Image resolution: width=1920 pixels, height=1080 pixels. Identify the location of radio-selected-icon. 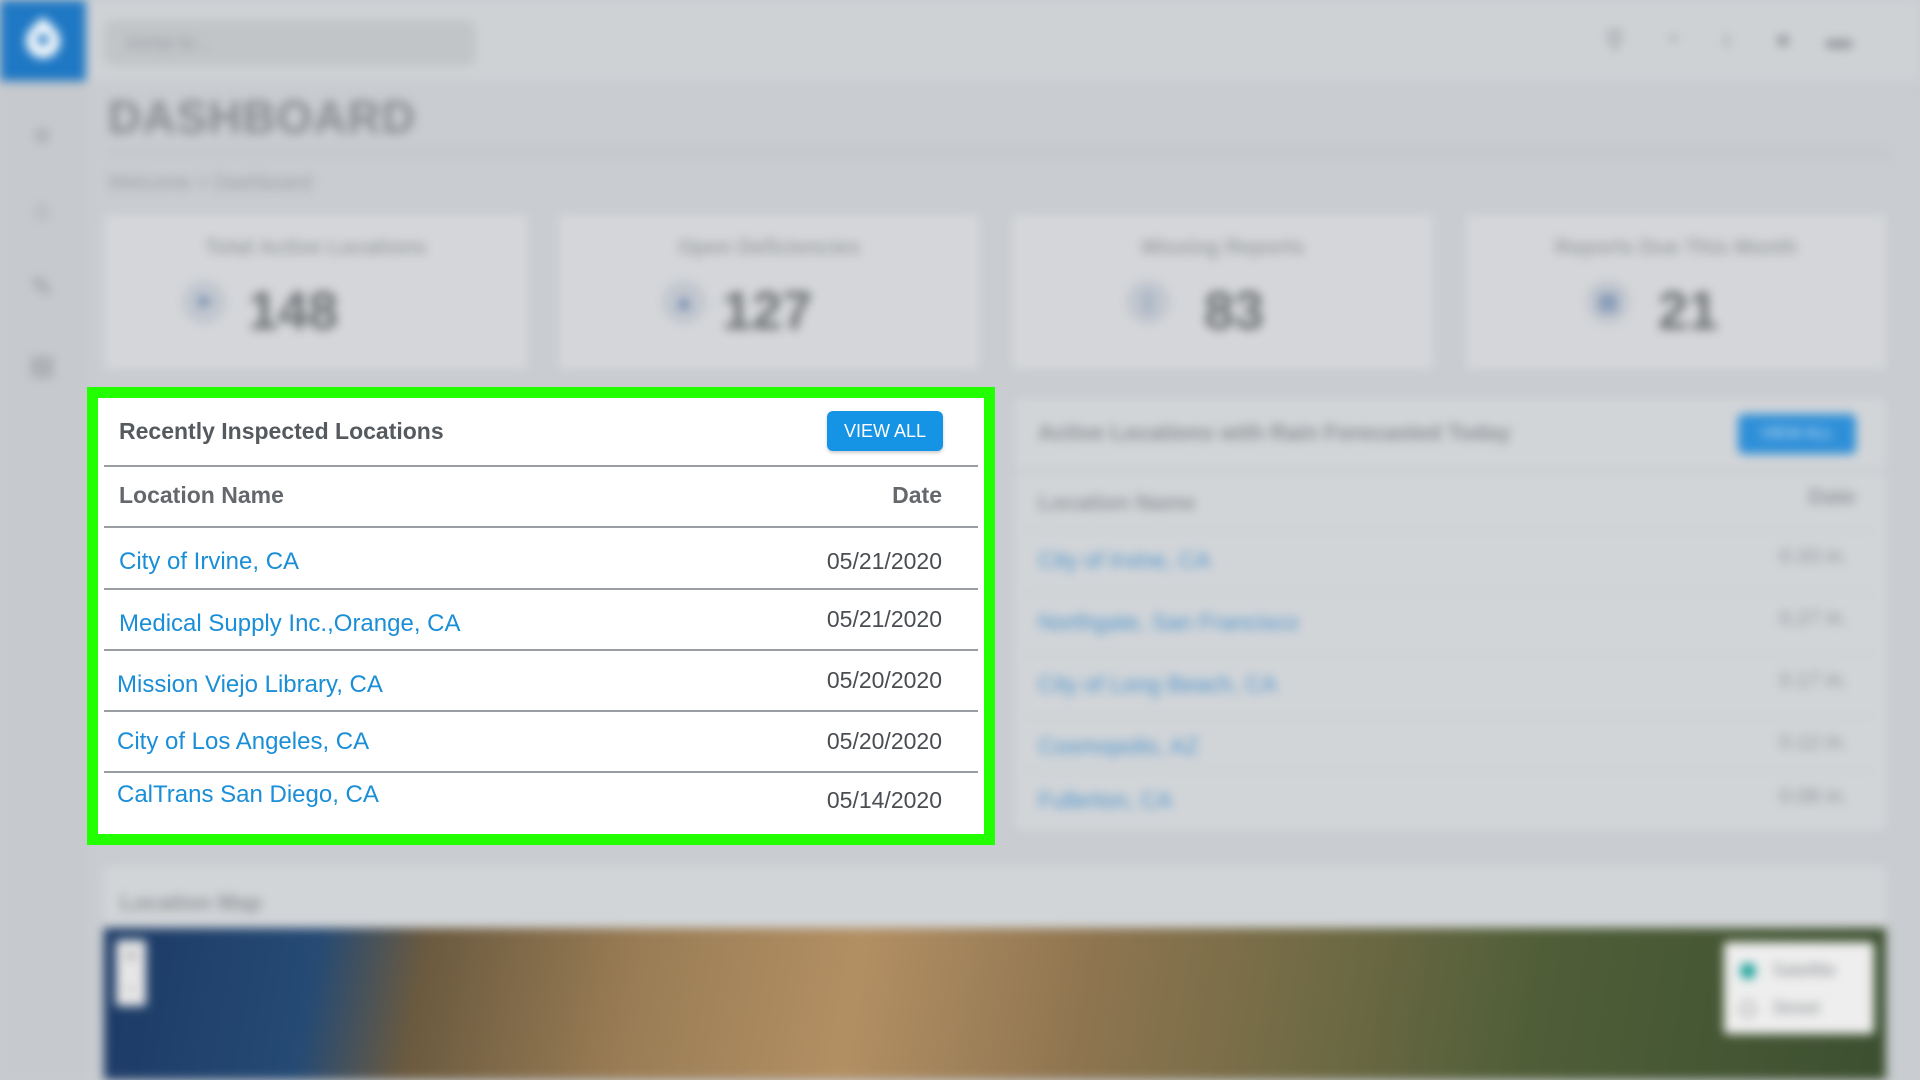
(1748, 971).